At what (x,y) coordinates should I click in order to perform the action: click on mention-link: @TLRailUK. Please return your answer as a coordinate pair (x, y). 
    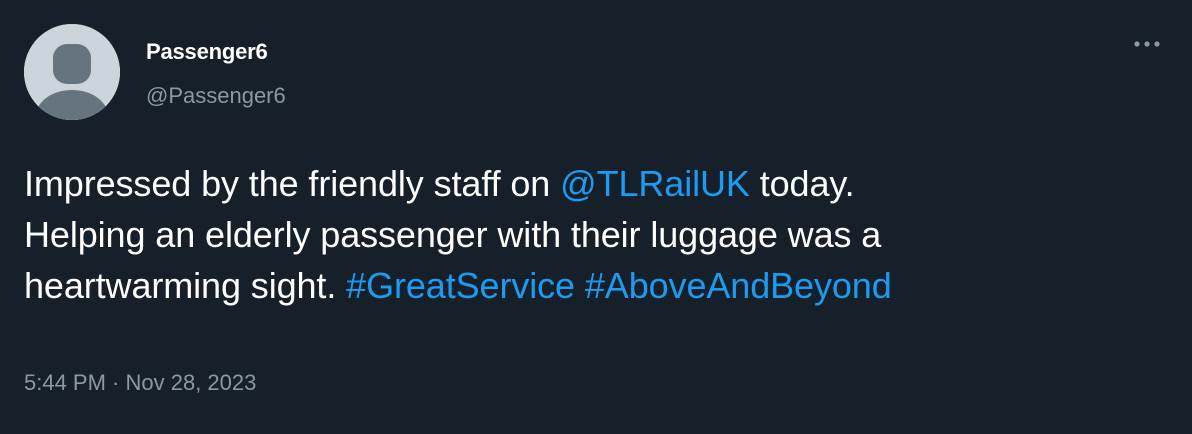
    Looking at the image, I should click on (655, 183).